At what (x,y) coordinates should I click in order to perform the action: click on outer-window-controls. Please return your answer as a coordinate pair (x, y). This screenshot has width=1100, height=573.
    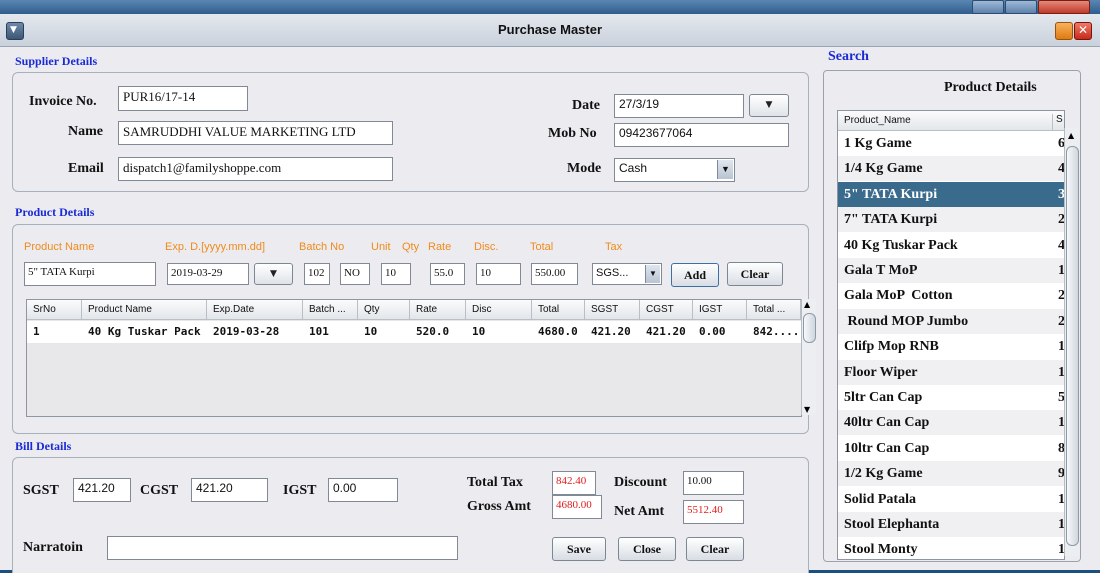
    Looking at the image, I should click on (1033, 7).